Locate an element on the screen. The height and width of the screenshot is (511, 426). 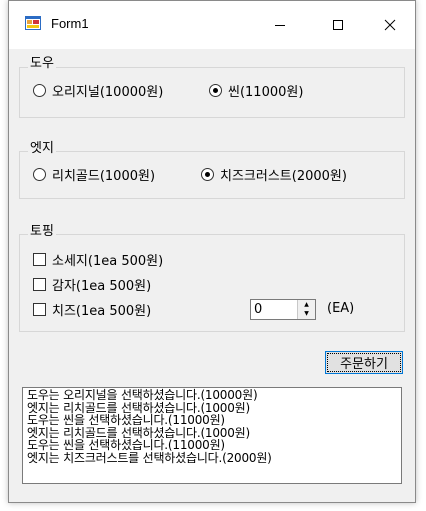
topping-check-cheese: 치즈(1ea 500원) is located at coordinates (92, 309).